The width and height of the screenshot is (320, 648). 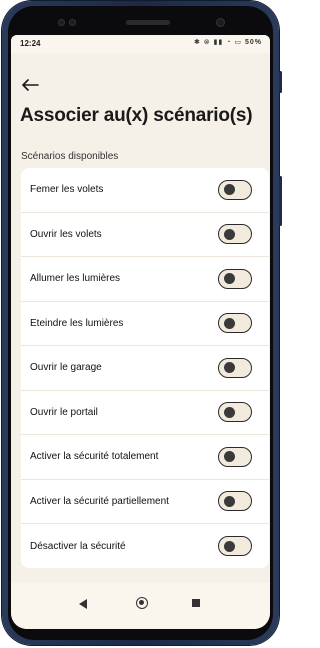 What do you see at coordinates (145, 324) in the screenshot?
I see `scenario-row: Eteindre les lumières` at bounding box center [145, 324].